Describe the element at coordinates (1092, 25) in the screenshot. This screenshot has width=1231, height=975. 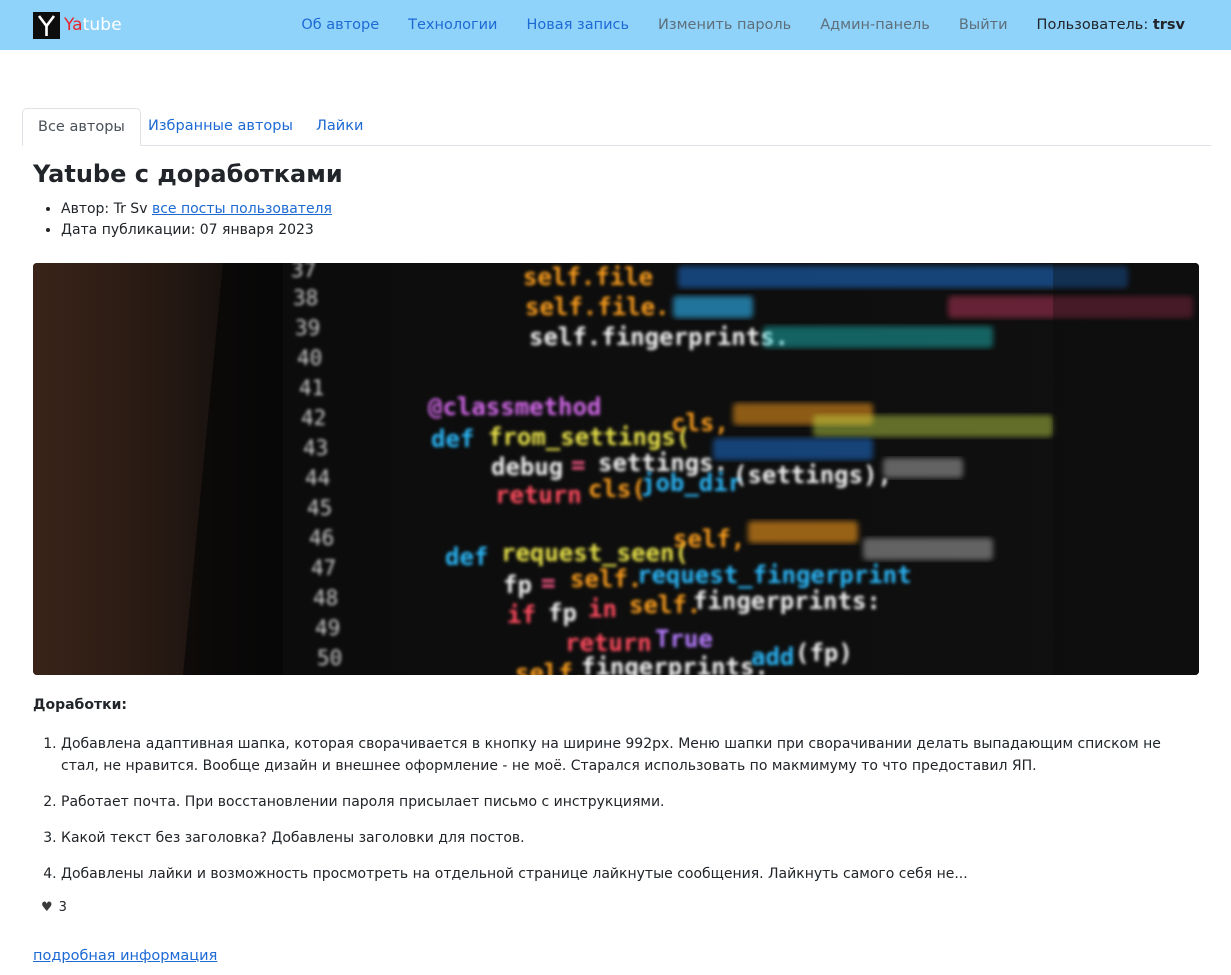
I see `user-prefix: Пользователь:` at that location.